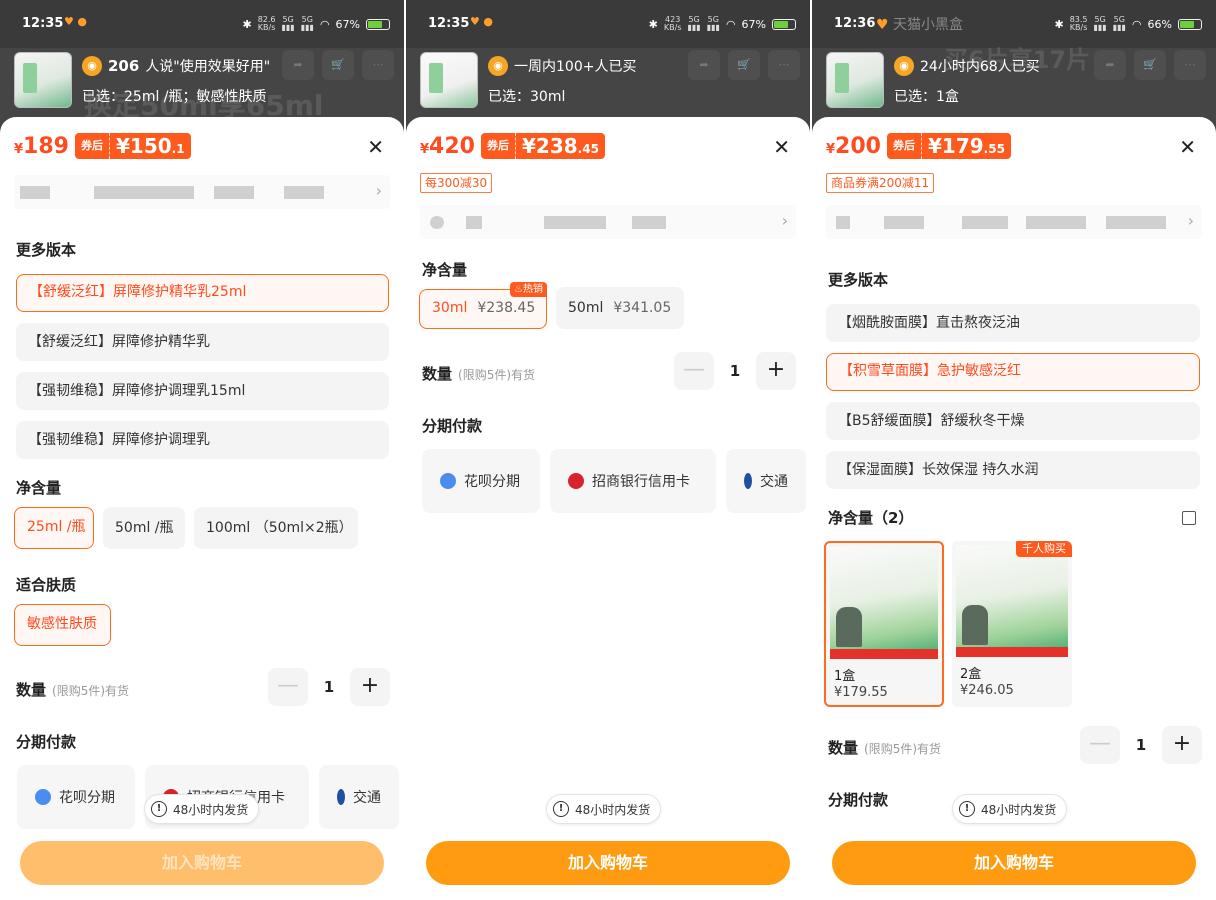 The height and width of the screenshot is (900, 1216). What do you see at coordinates (144, 528) in the screenshot?
I see `volume-option: 50ml /瓶` at bounding box center [144, 528].